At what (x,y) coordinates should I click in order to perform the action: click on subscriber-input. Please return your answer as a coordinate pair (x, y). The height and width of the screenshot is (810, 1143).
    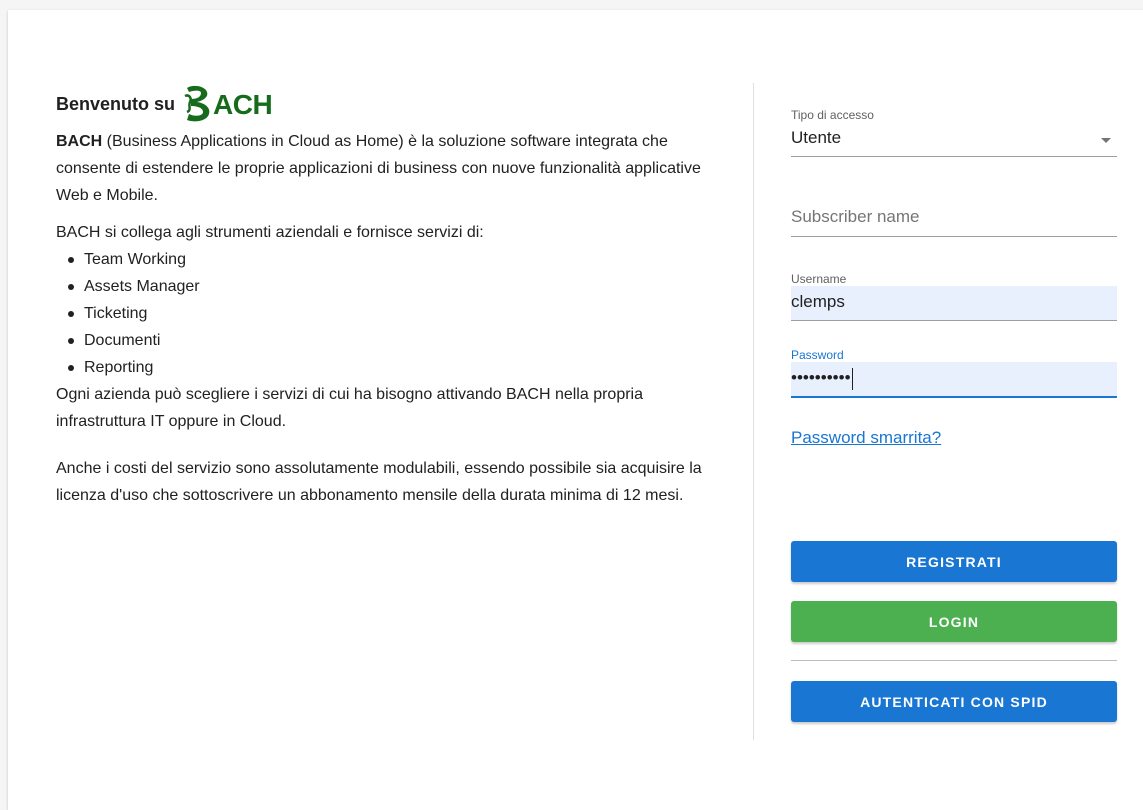
    Looking at the image, I should click on (954, 217).